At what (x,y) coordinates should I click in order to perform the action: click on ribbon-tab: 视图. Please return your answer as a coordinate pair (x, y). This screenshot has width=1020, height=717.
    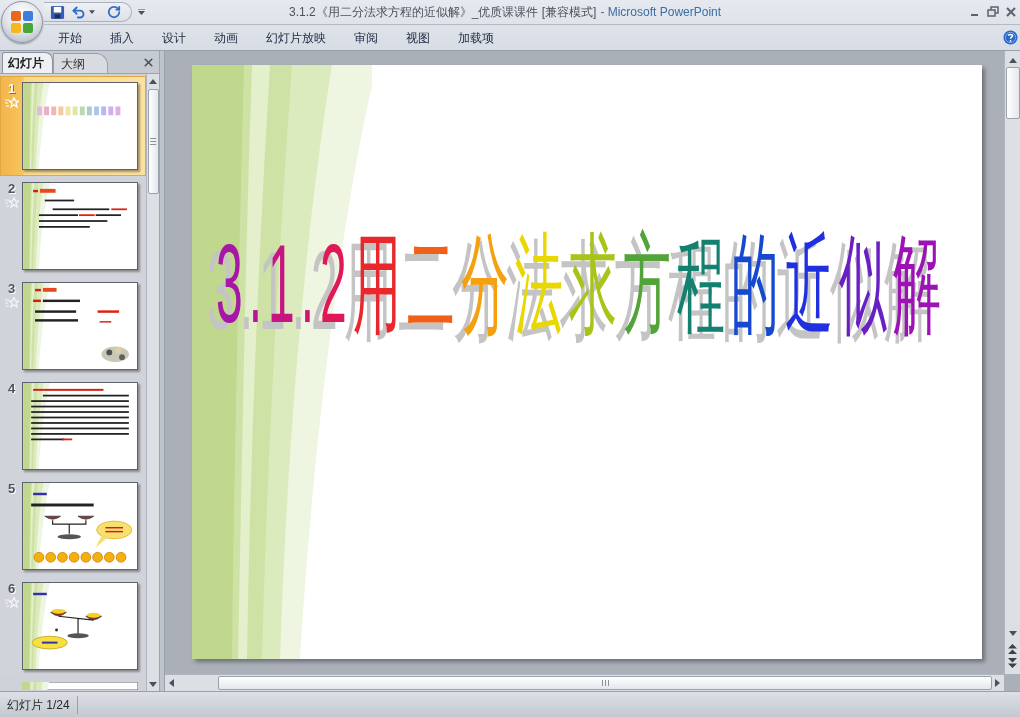
    Looking at the image, I should click on (418, 37).